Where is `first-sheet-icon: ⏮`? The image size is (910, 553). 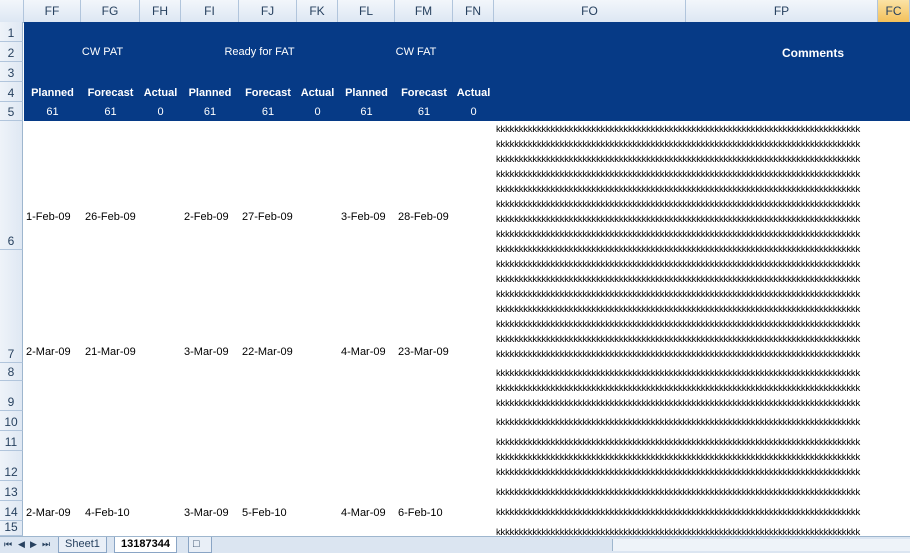 first-sheet-icon: ⏮ is located at coordinates (8, 544).